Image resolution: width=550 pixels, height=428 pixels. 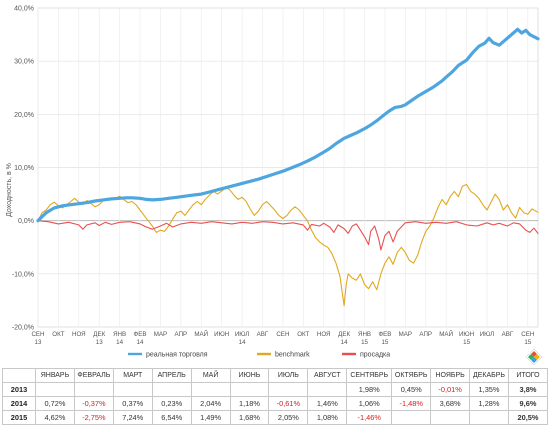 I want to click on return-cell: 0,45%, so click(x=411, y=389).